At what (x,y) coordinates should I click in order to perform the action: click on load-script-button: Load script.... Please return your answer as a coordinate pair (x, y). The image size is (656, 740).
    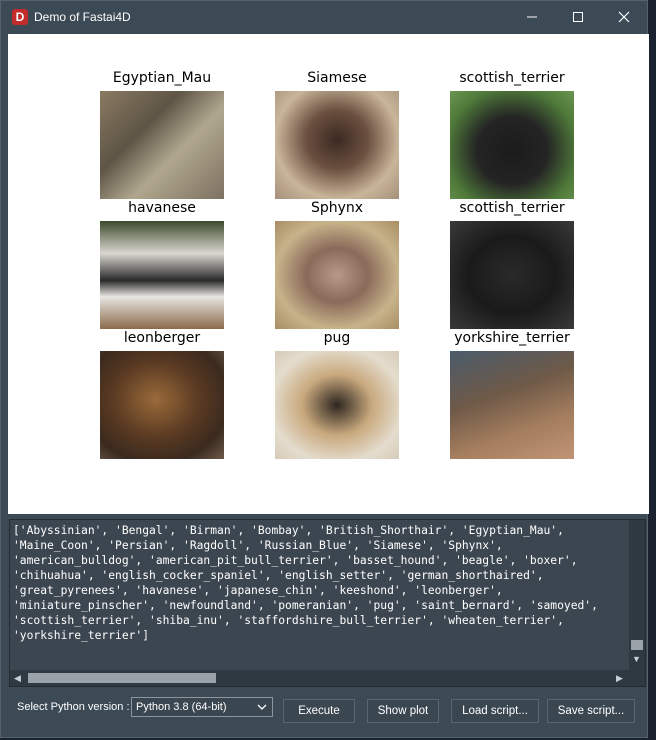
    Looking at the image, I should click on (495, 711).